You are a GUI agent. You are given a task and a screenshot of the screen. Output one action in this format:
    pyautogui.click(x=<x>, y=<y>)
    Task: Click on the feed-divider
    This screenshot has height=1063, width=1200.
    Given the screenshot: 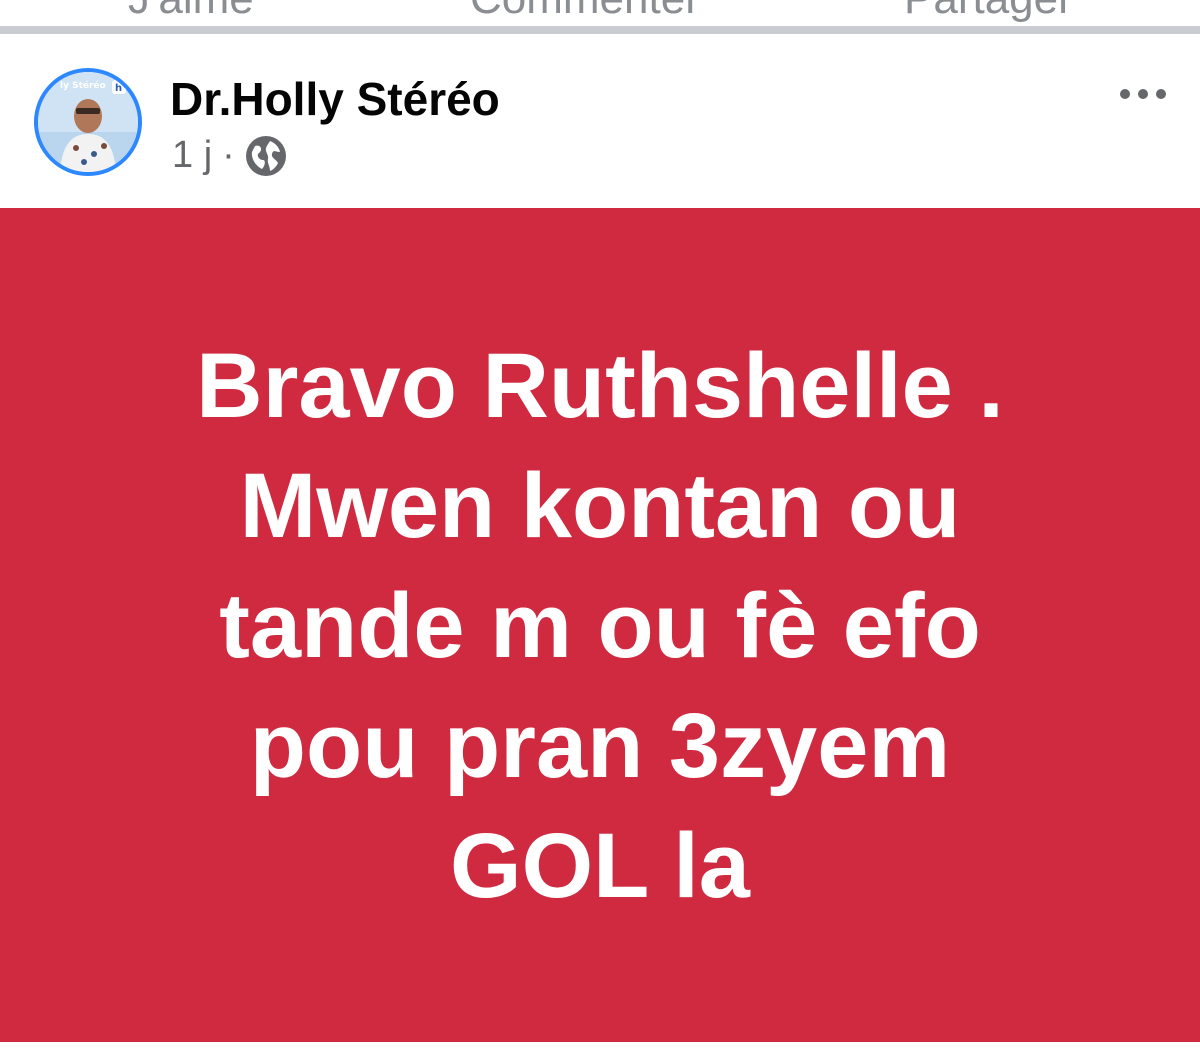 What is the action you would take?
    pyautogui.click(x=600, y=30)
    